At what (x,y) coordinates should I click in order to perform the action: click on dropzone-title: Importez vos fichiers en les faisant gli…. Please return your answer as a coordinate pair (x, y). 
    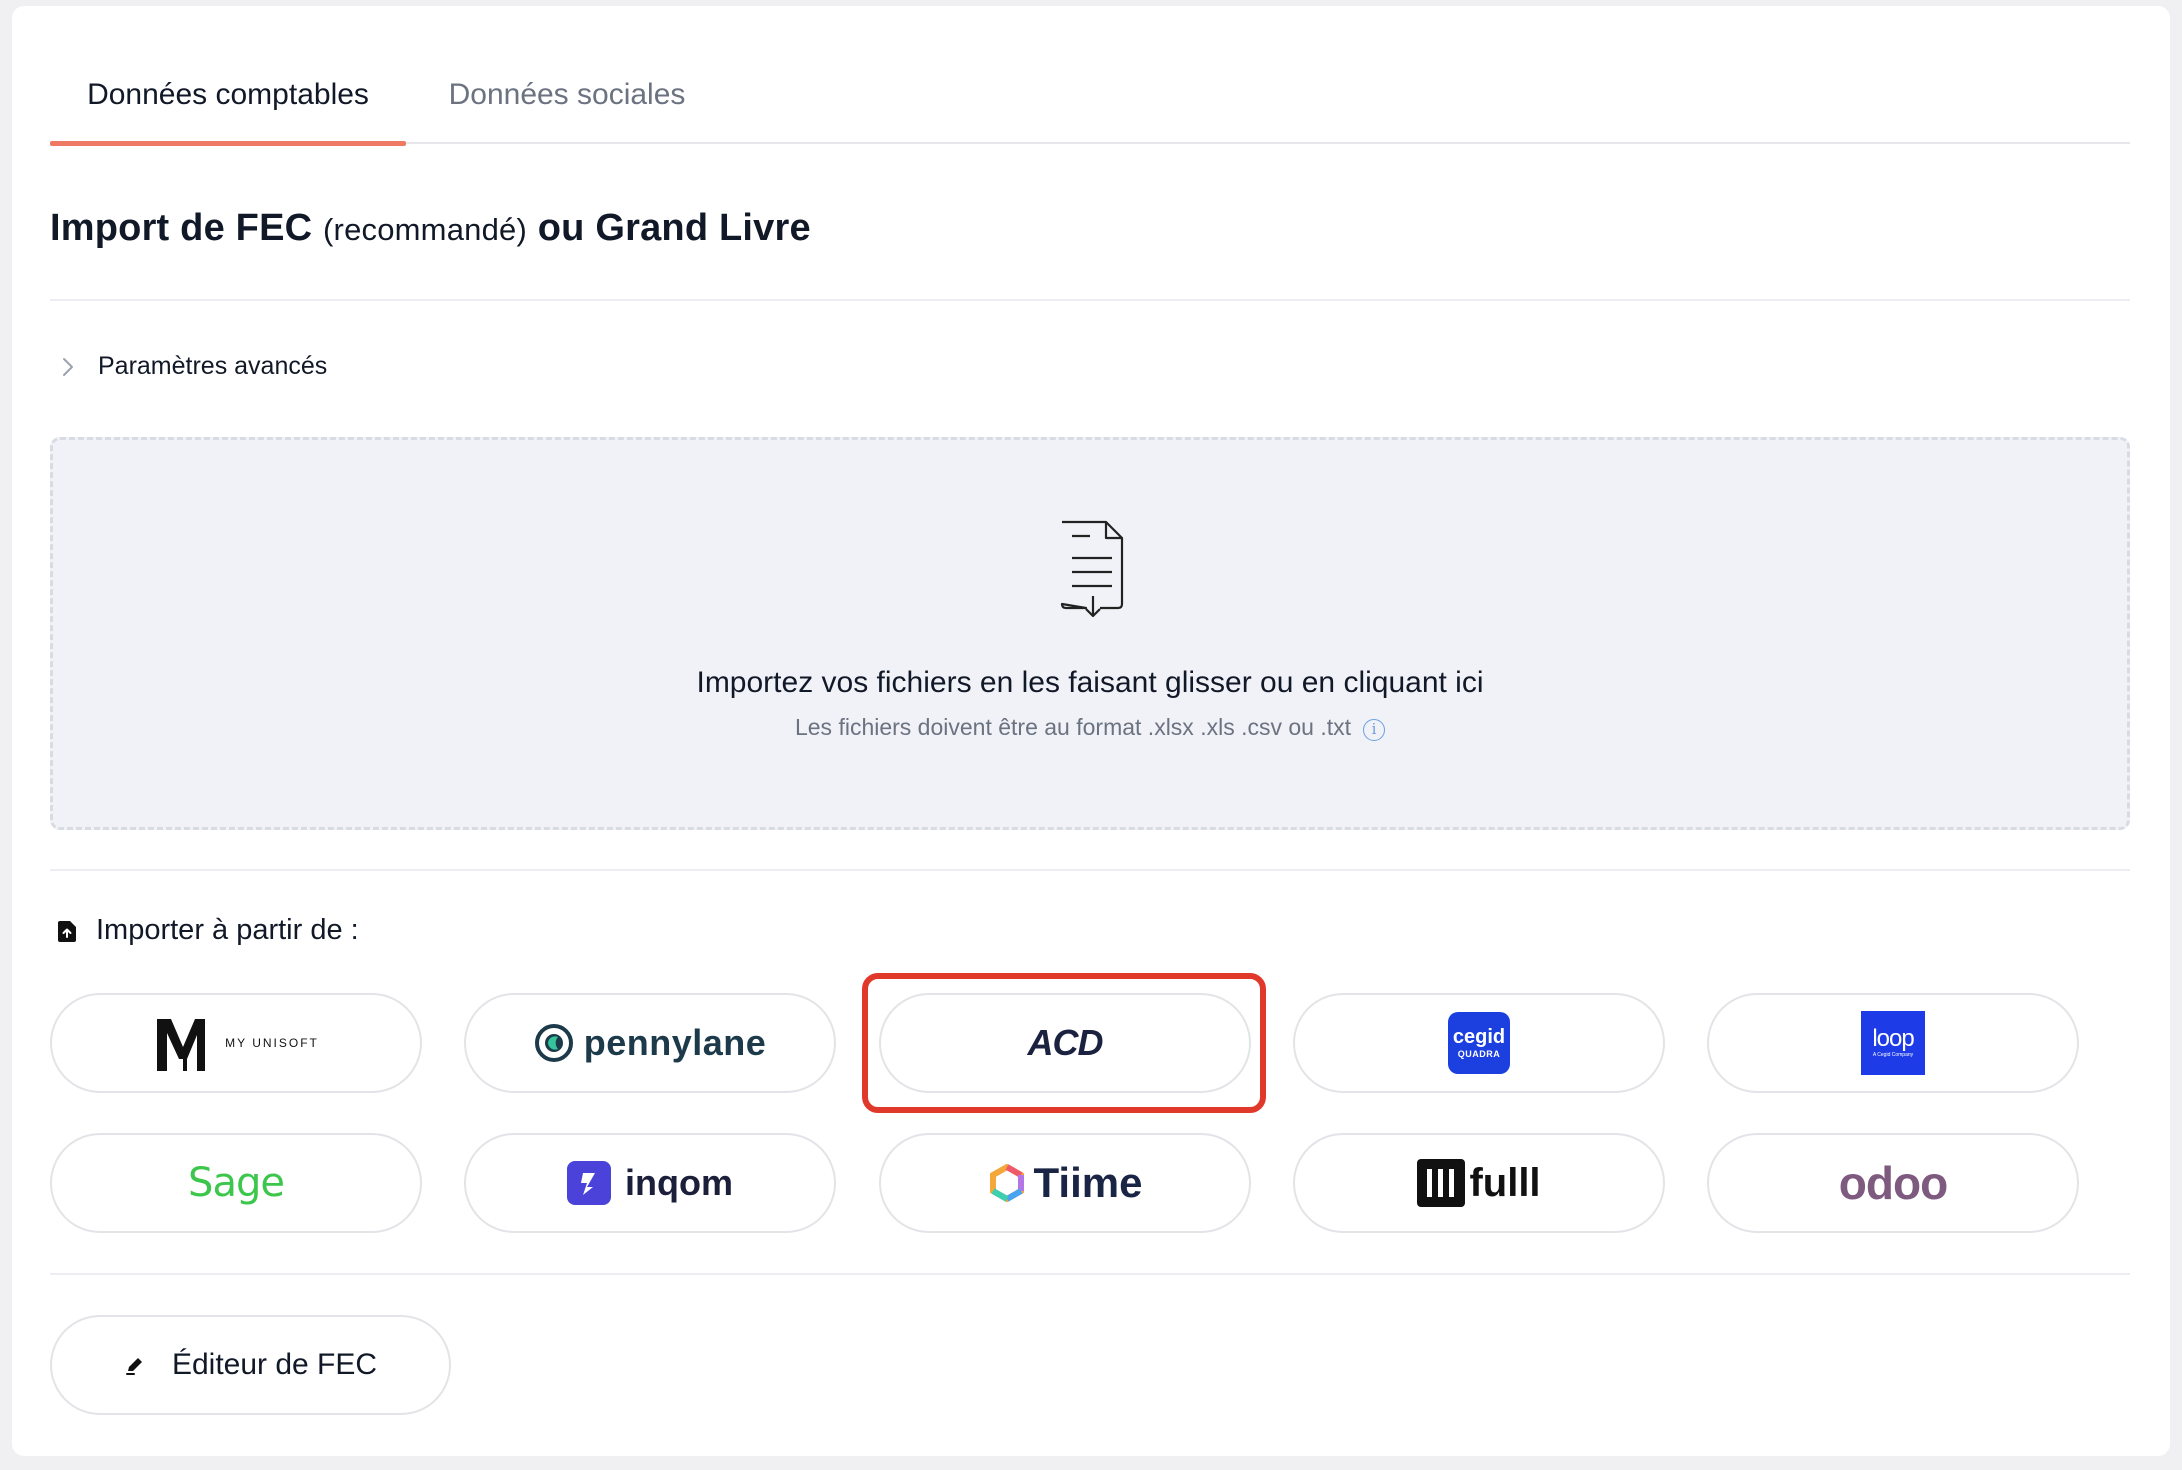
    Looking at the image, I should click on (1090, 682).